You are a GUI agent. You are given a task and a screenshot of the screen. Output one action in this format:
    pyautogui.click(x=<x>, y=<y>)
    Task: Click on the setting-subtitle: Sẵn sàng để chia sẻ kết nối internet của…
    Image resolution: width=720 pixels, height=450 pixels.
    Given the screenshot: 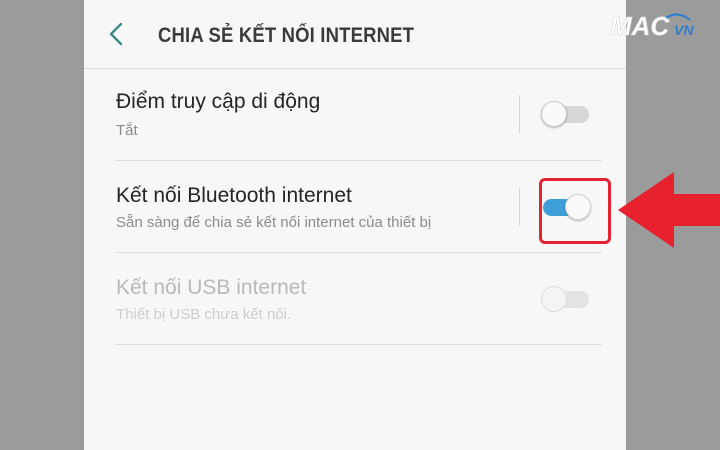 What is the action you would take?
    pyautogui.click(x=274, y=222)
    